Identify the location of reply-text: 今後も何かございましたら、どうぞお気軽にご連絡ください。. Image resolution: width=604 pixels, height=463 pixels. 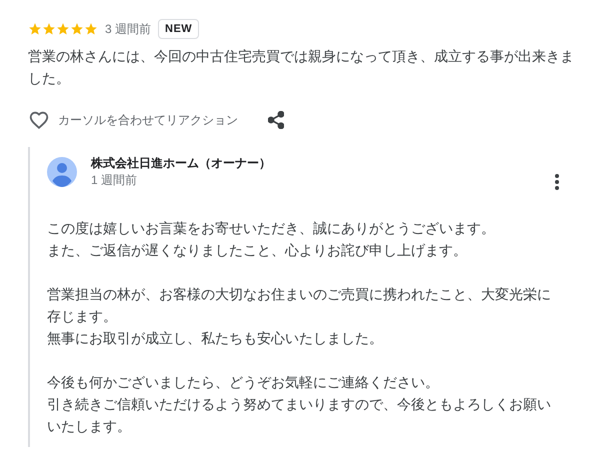
(243, 382).